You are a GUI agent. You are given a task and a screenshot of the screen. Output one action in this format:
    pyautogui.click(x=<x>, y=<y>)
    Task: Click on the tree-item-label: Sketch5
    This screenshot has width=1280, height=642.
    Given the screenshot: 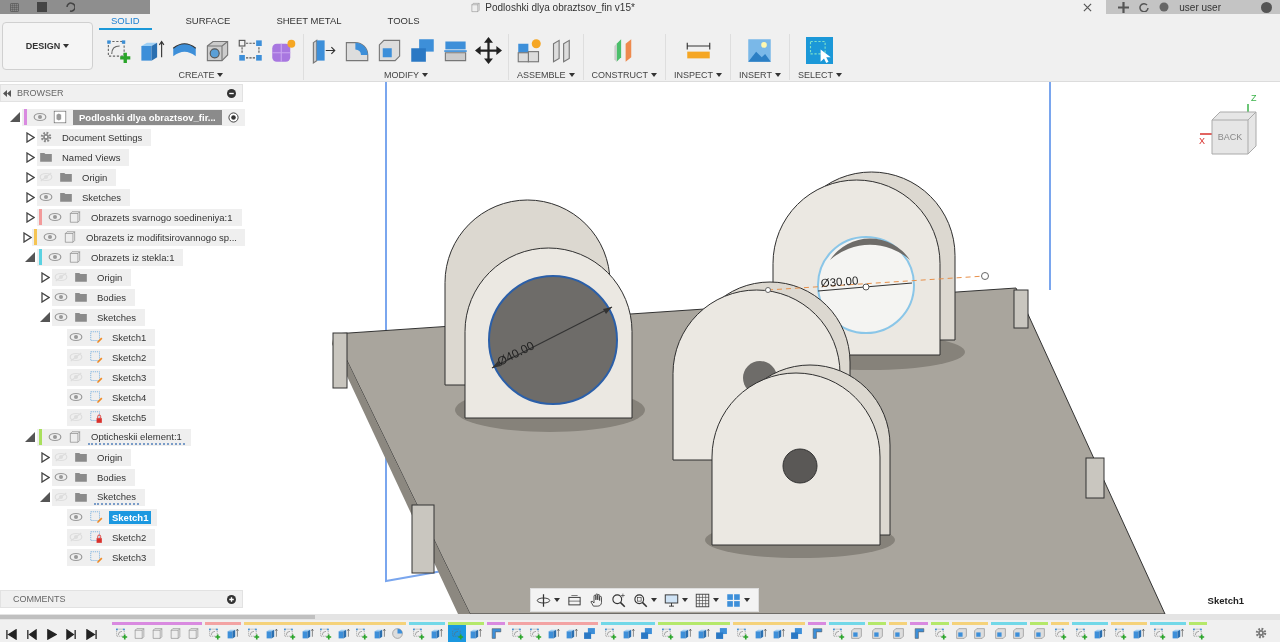 What is the action you would take?
    pyautogui.click(x=129, y=417)
    